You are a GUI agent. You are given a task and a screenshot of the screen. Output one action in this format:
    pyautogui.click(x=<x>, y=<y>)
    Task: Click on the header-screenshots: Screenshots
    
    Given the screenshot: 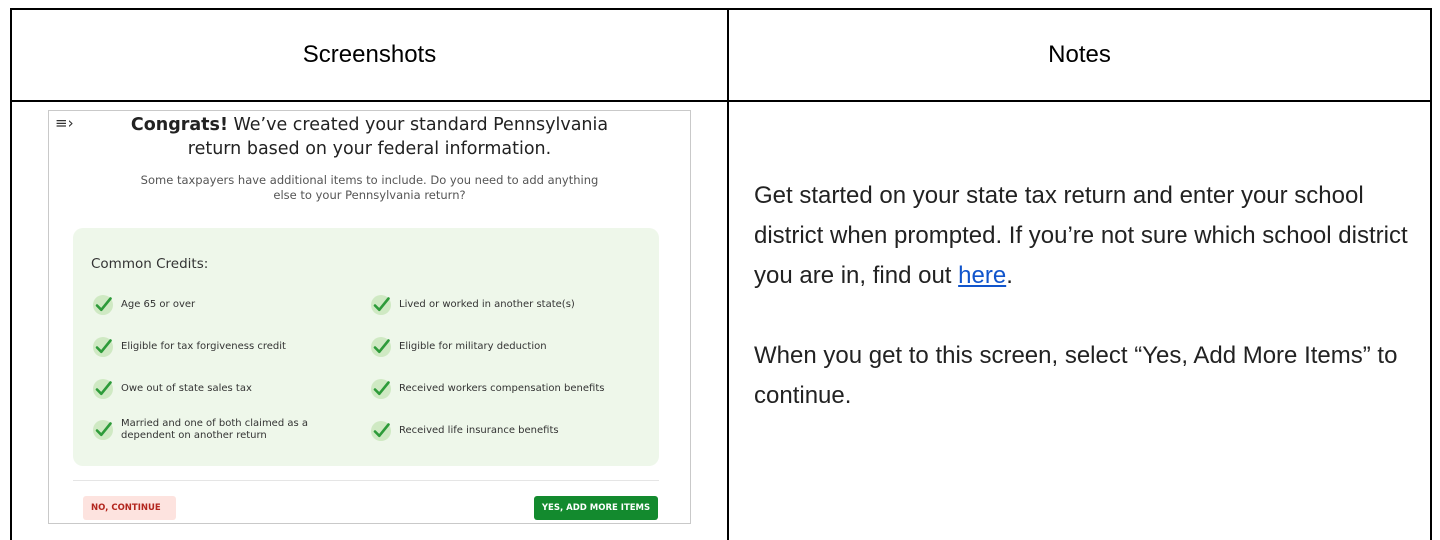 What is the action you would take?
    pyautogui.click(x=369, y=54)
    